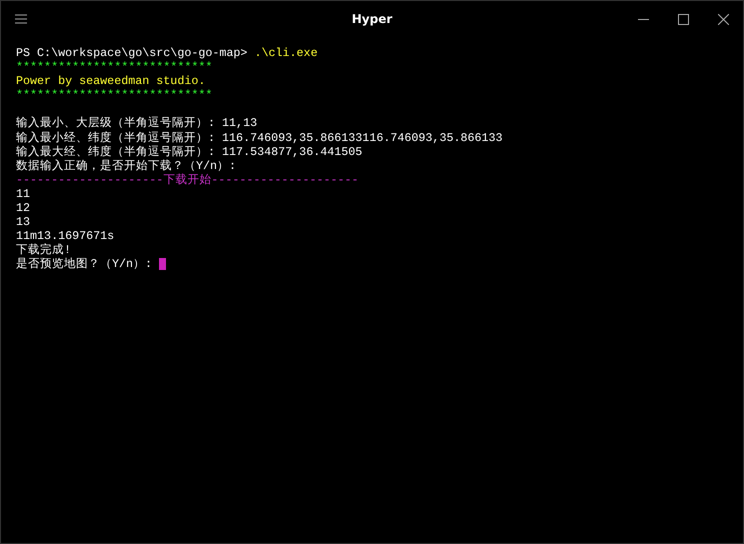 The image size is (744, 544). I want to click on close-icon, so click(723, 19).